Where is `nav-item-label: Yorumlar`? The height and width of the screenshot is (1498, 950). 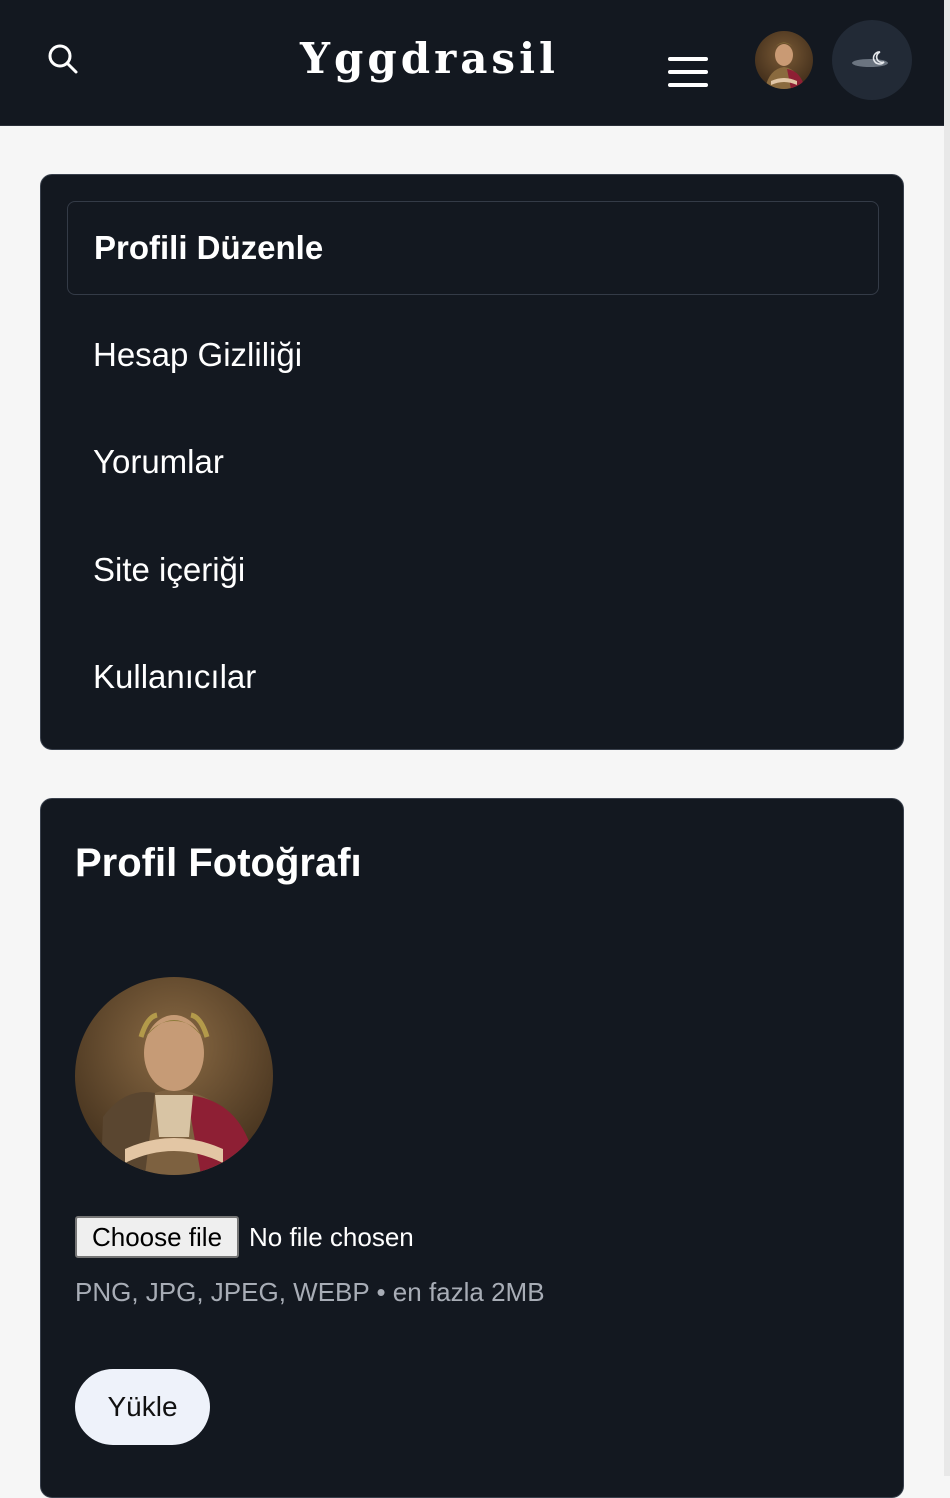
nav-item-label: Yorumlar is located at coordinates (158, 461).